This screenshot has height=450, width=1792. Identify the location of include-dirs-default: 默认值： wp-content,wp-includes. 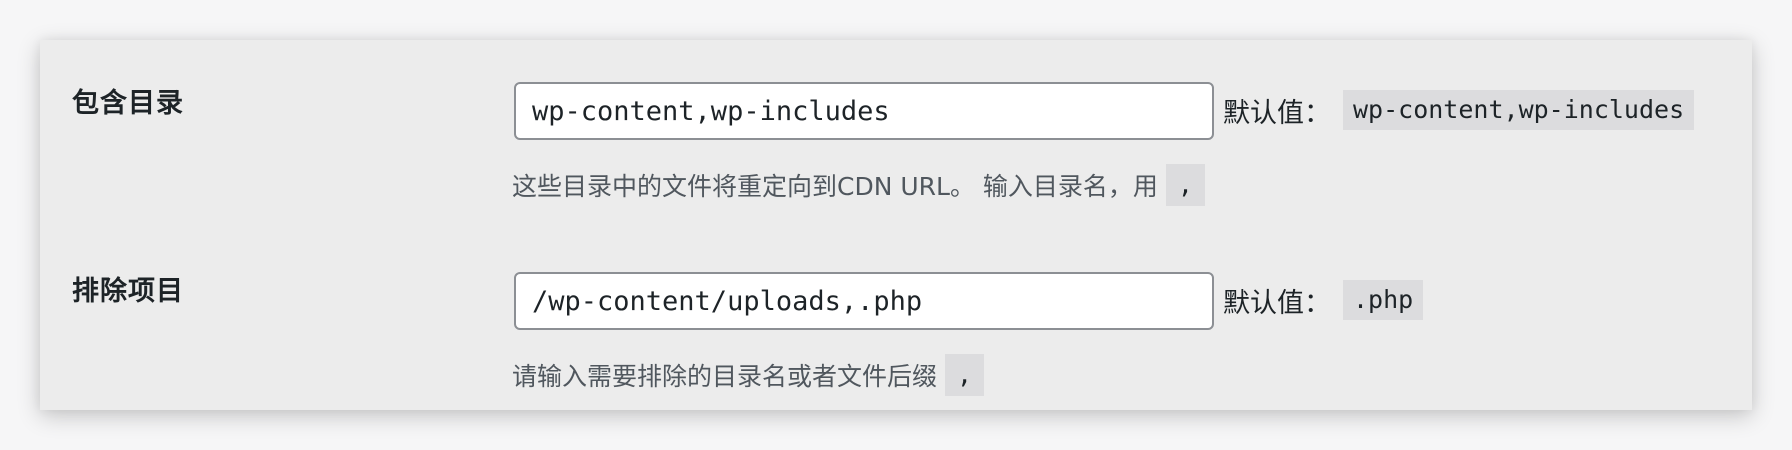
(1459, 110).